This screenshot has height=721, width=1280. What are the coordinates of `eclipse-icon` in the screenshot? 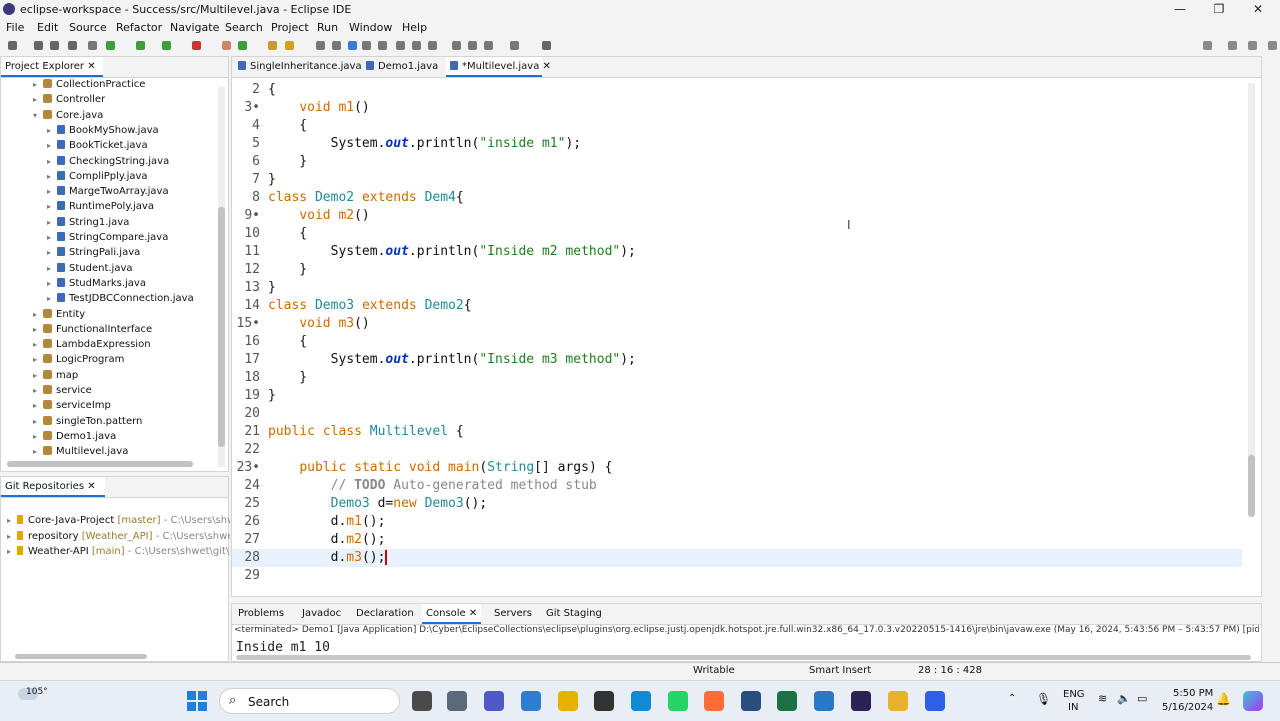 It's located at (861, 701).